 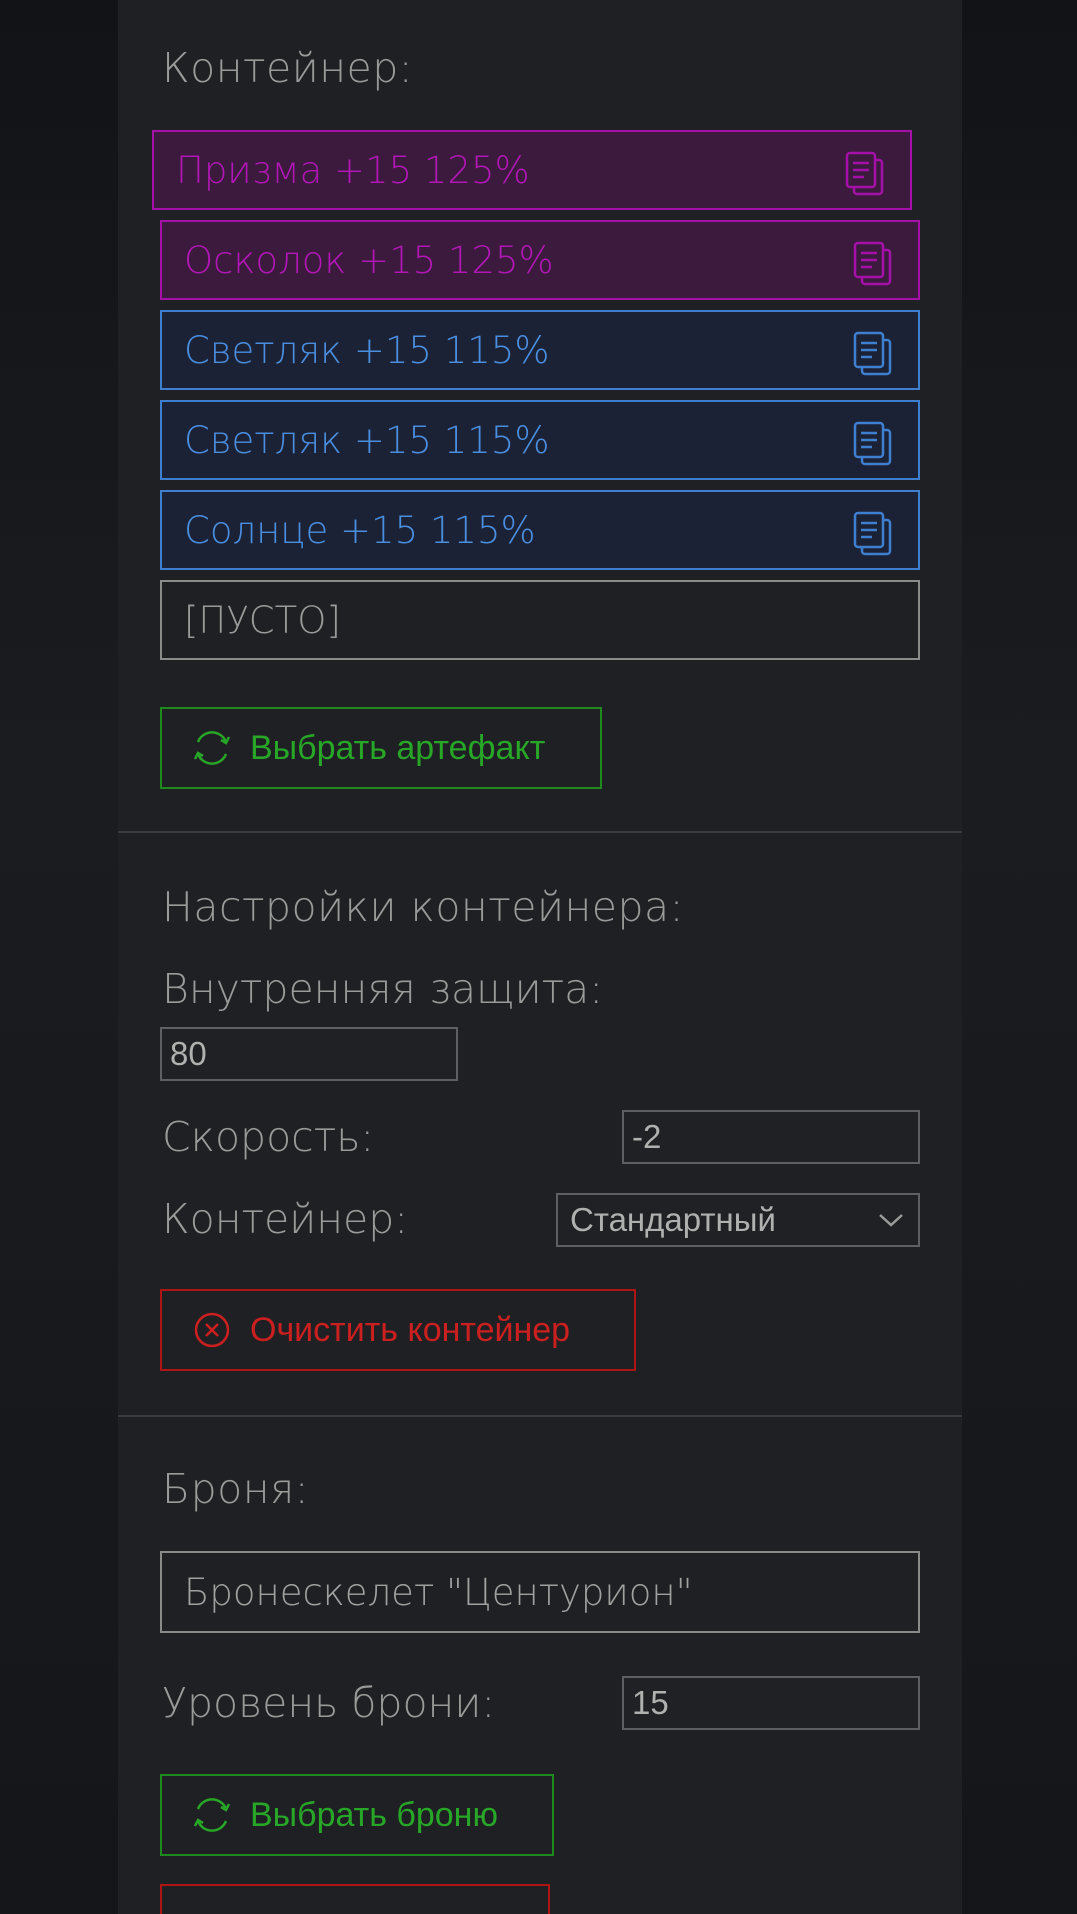 What do you see at coordinates (398, 747) in the screenshot?
I see `select-artifact-label: Выбрать артефакт` at bounding box center [398, 747].